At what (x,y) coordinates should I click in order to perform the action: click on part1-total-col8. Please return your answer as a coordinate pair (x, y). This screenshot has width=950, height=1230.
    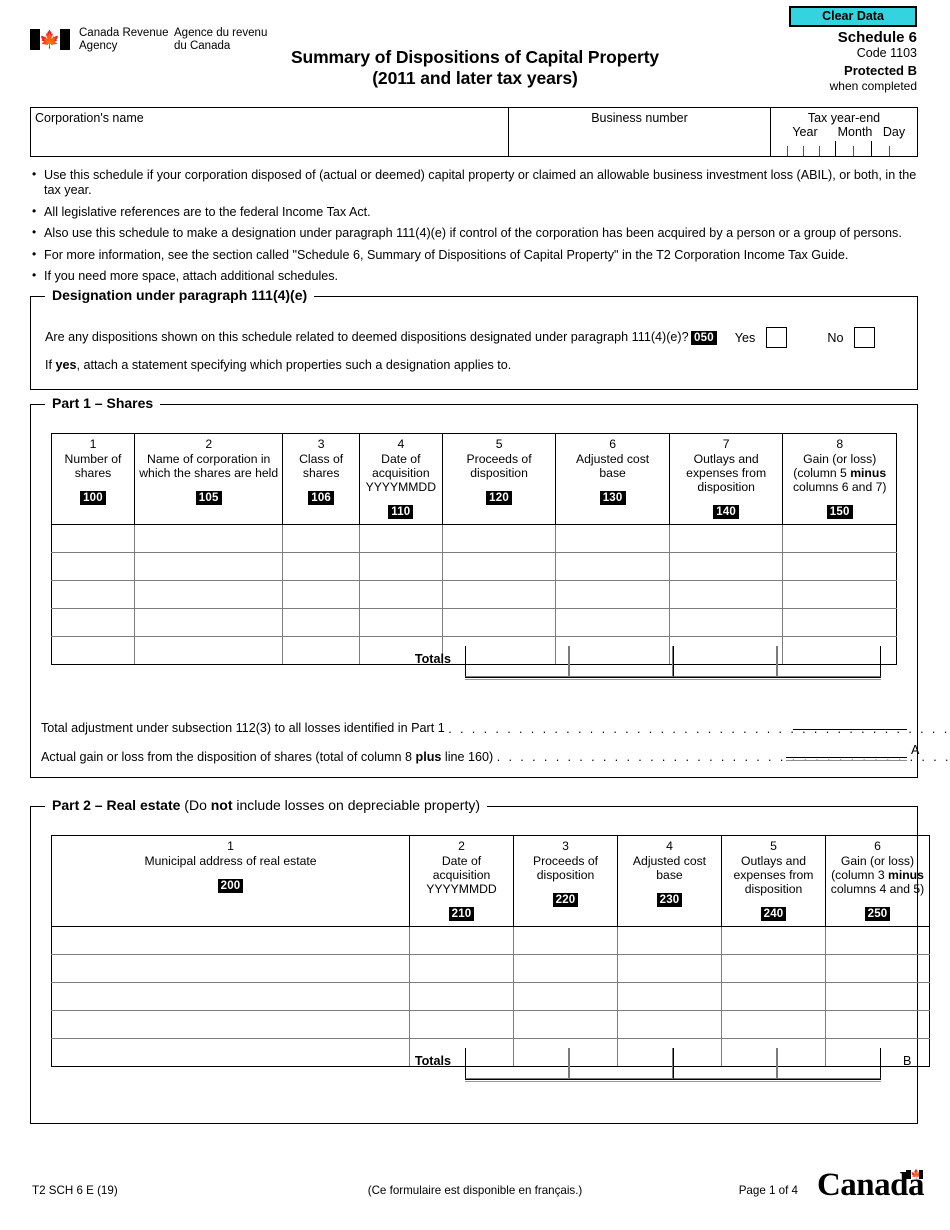
    Looking at the image, I should click on (829, 661).